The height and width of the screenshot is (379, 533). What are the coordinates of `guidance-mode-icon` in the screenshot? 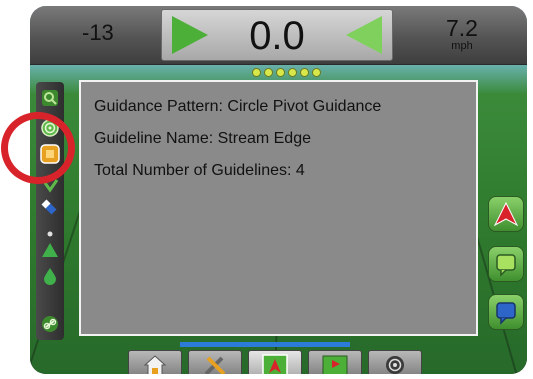 It's located at (506, 214).